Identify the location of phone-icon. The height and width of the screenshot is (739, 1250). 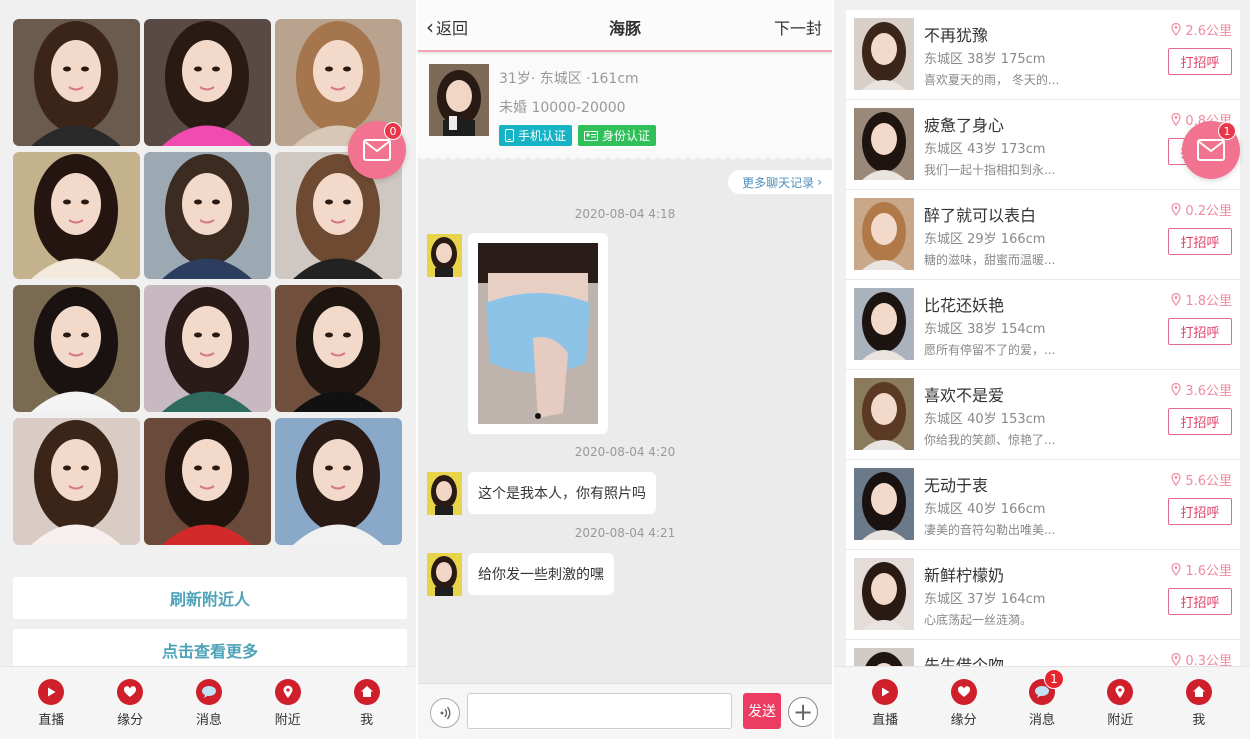
(509, 135).